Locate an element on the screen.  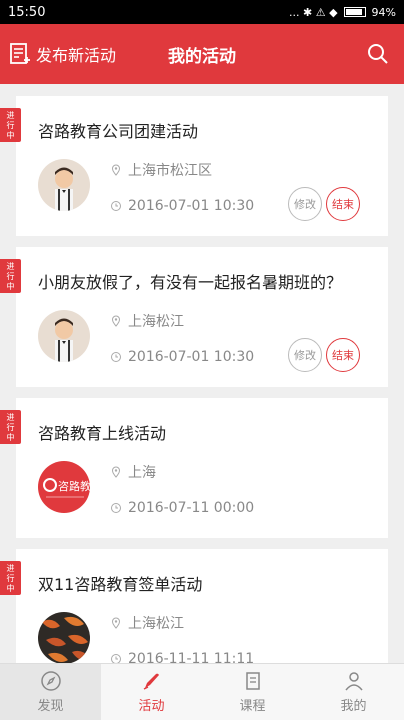
location-text: 上海市松江区 is located at coordinates (170, 171).